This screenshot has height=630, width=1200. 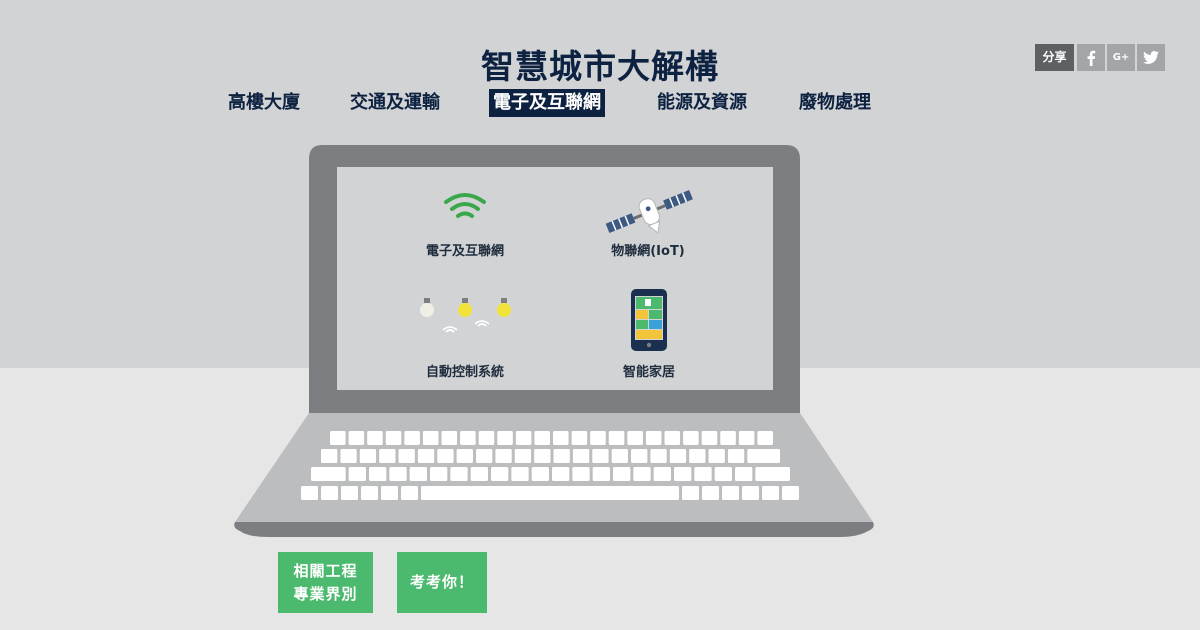 What do you see at coordinates (554, 529) in the screenshot?
I see `laptop-base-edge` at bounding box center [554, 529].